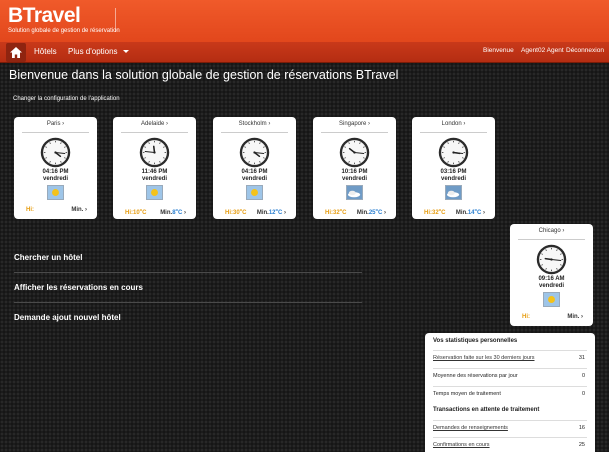 The image size is (609, 452). What do you see at coordinates (510, 444) in the screenshot?
I see `pending-row: Confirmations en cours 25` at bounding box center [510, 444].